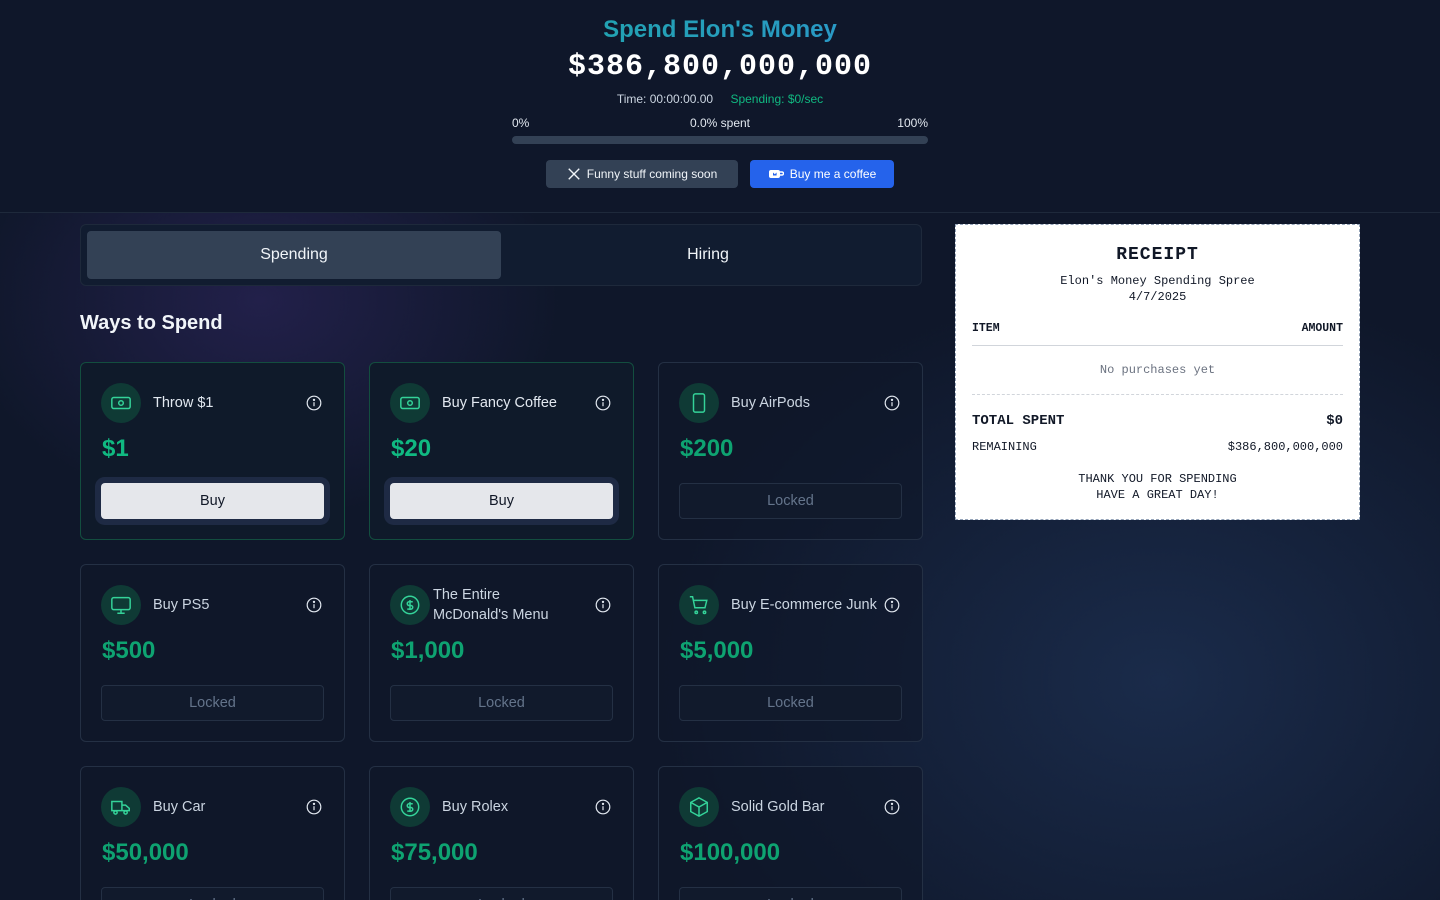  I want to click on spending-rate-text: Spending: $0/sec, so click(777, 99).